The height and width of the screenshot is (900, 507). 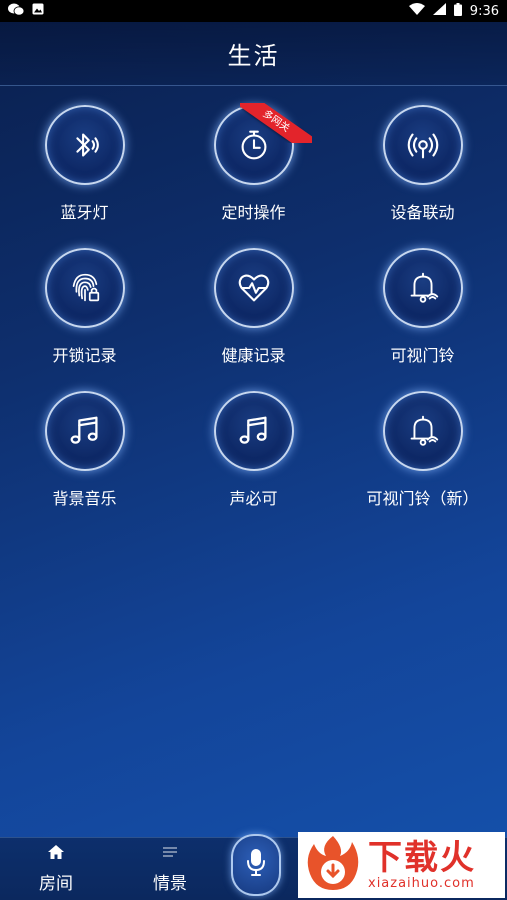 What do you see at coordinates (333, 865) in the screenshot?
I see `flame-logo-icon` at bounding box center [333, 865].